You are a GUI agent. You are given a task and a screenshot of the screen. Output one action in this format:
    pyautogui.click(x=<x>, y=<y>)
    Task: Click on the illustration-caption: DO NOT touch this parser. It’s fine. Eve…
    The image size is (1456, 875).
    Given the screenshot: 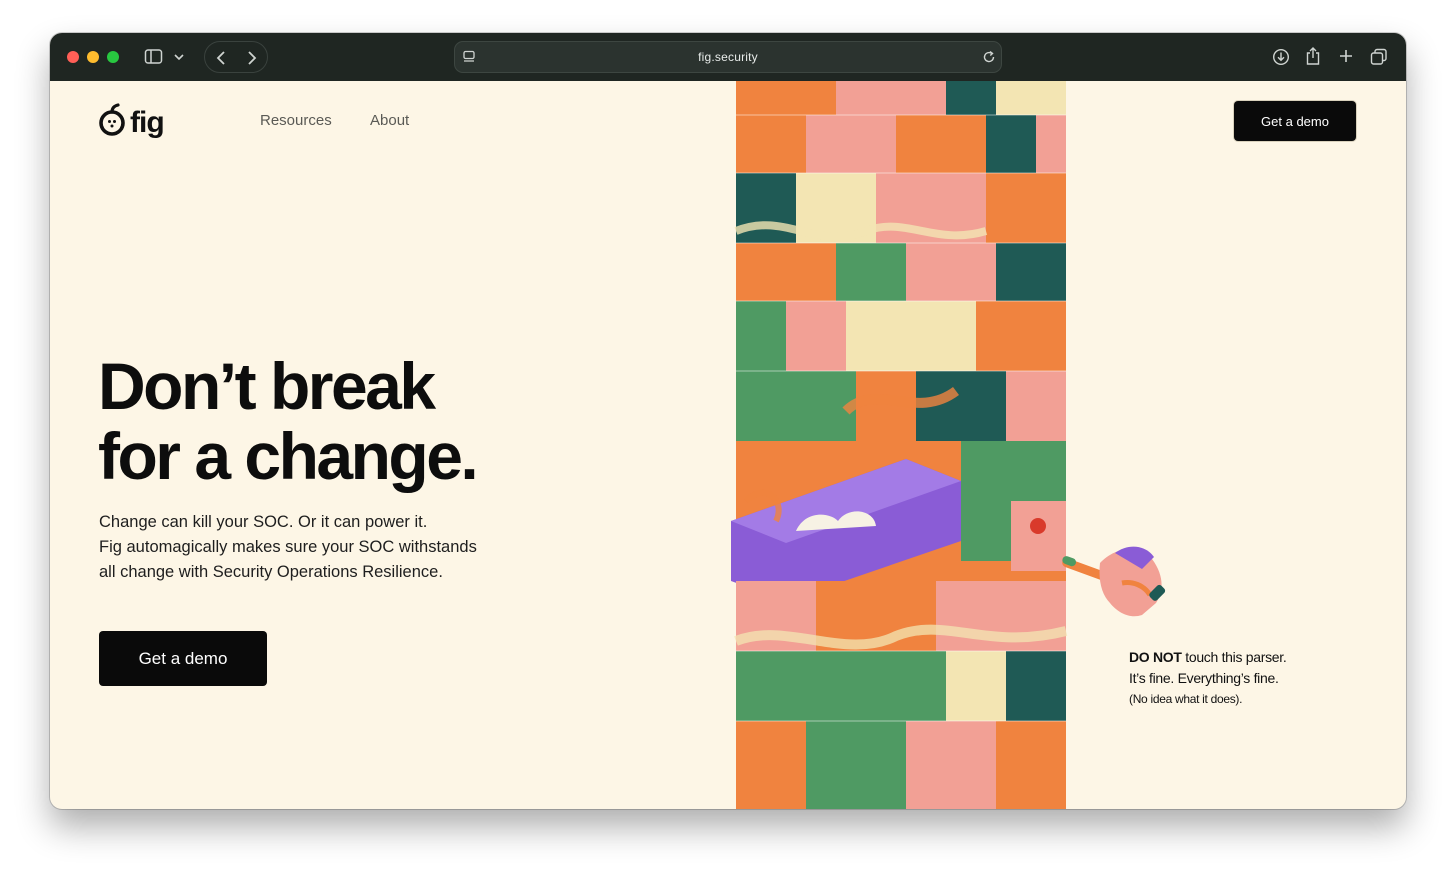 What is the action you would take?
    pyautogui.click(x=1208, y=678)
    